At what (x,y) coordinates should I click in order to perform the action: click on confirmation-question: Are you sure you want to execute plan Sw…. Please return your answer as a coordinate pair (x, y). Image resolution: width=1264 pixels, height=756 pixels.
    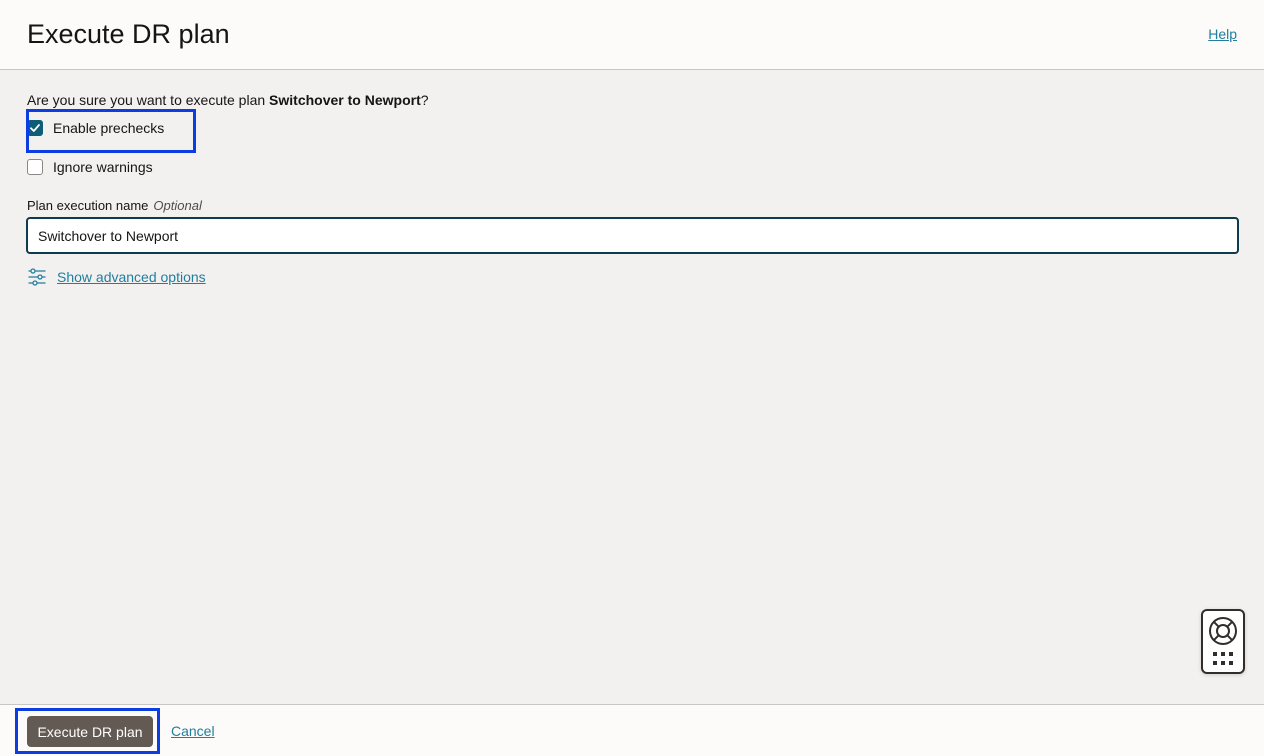
    Looking at the image, I should click on (228, 100).